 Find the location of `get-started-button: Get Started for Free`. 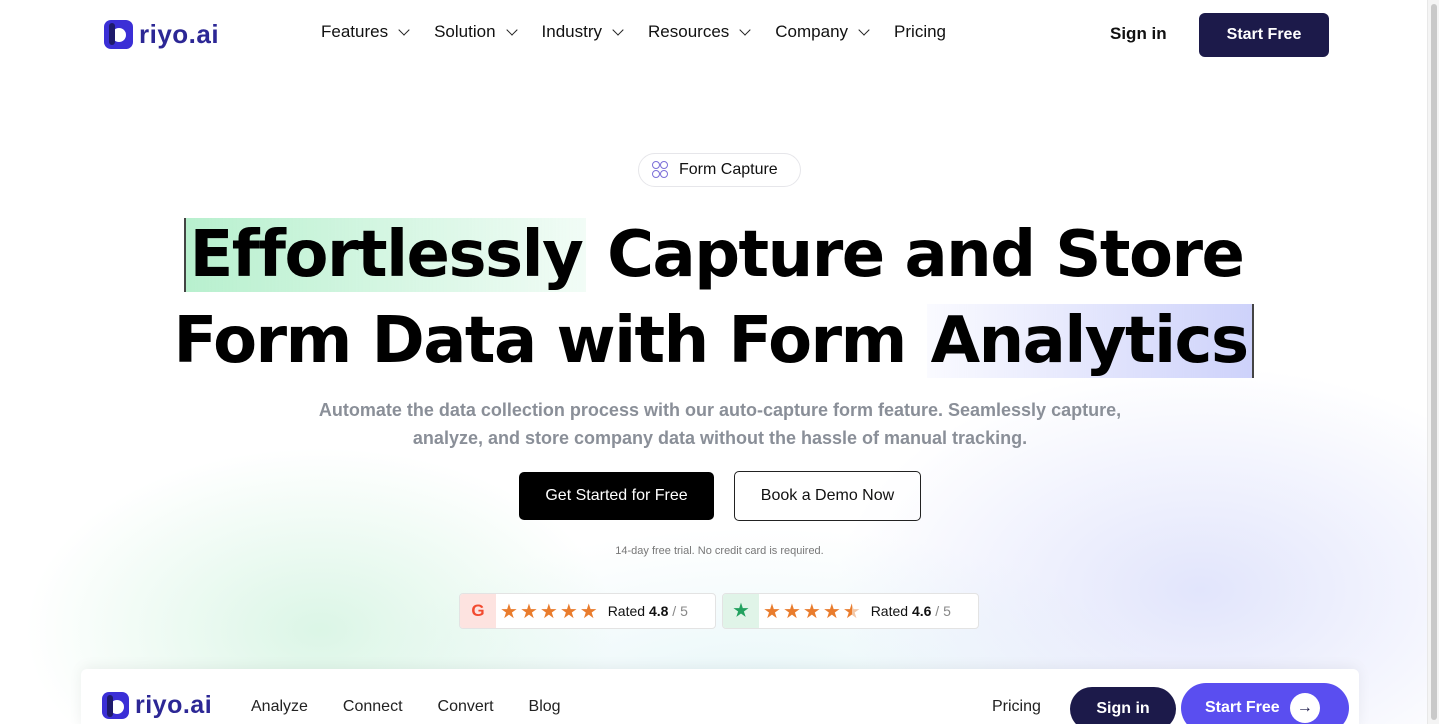

get-started-button: Get Started for Free is located at coordinates (616, 496).